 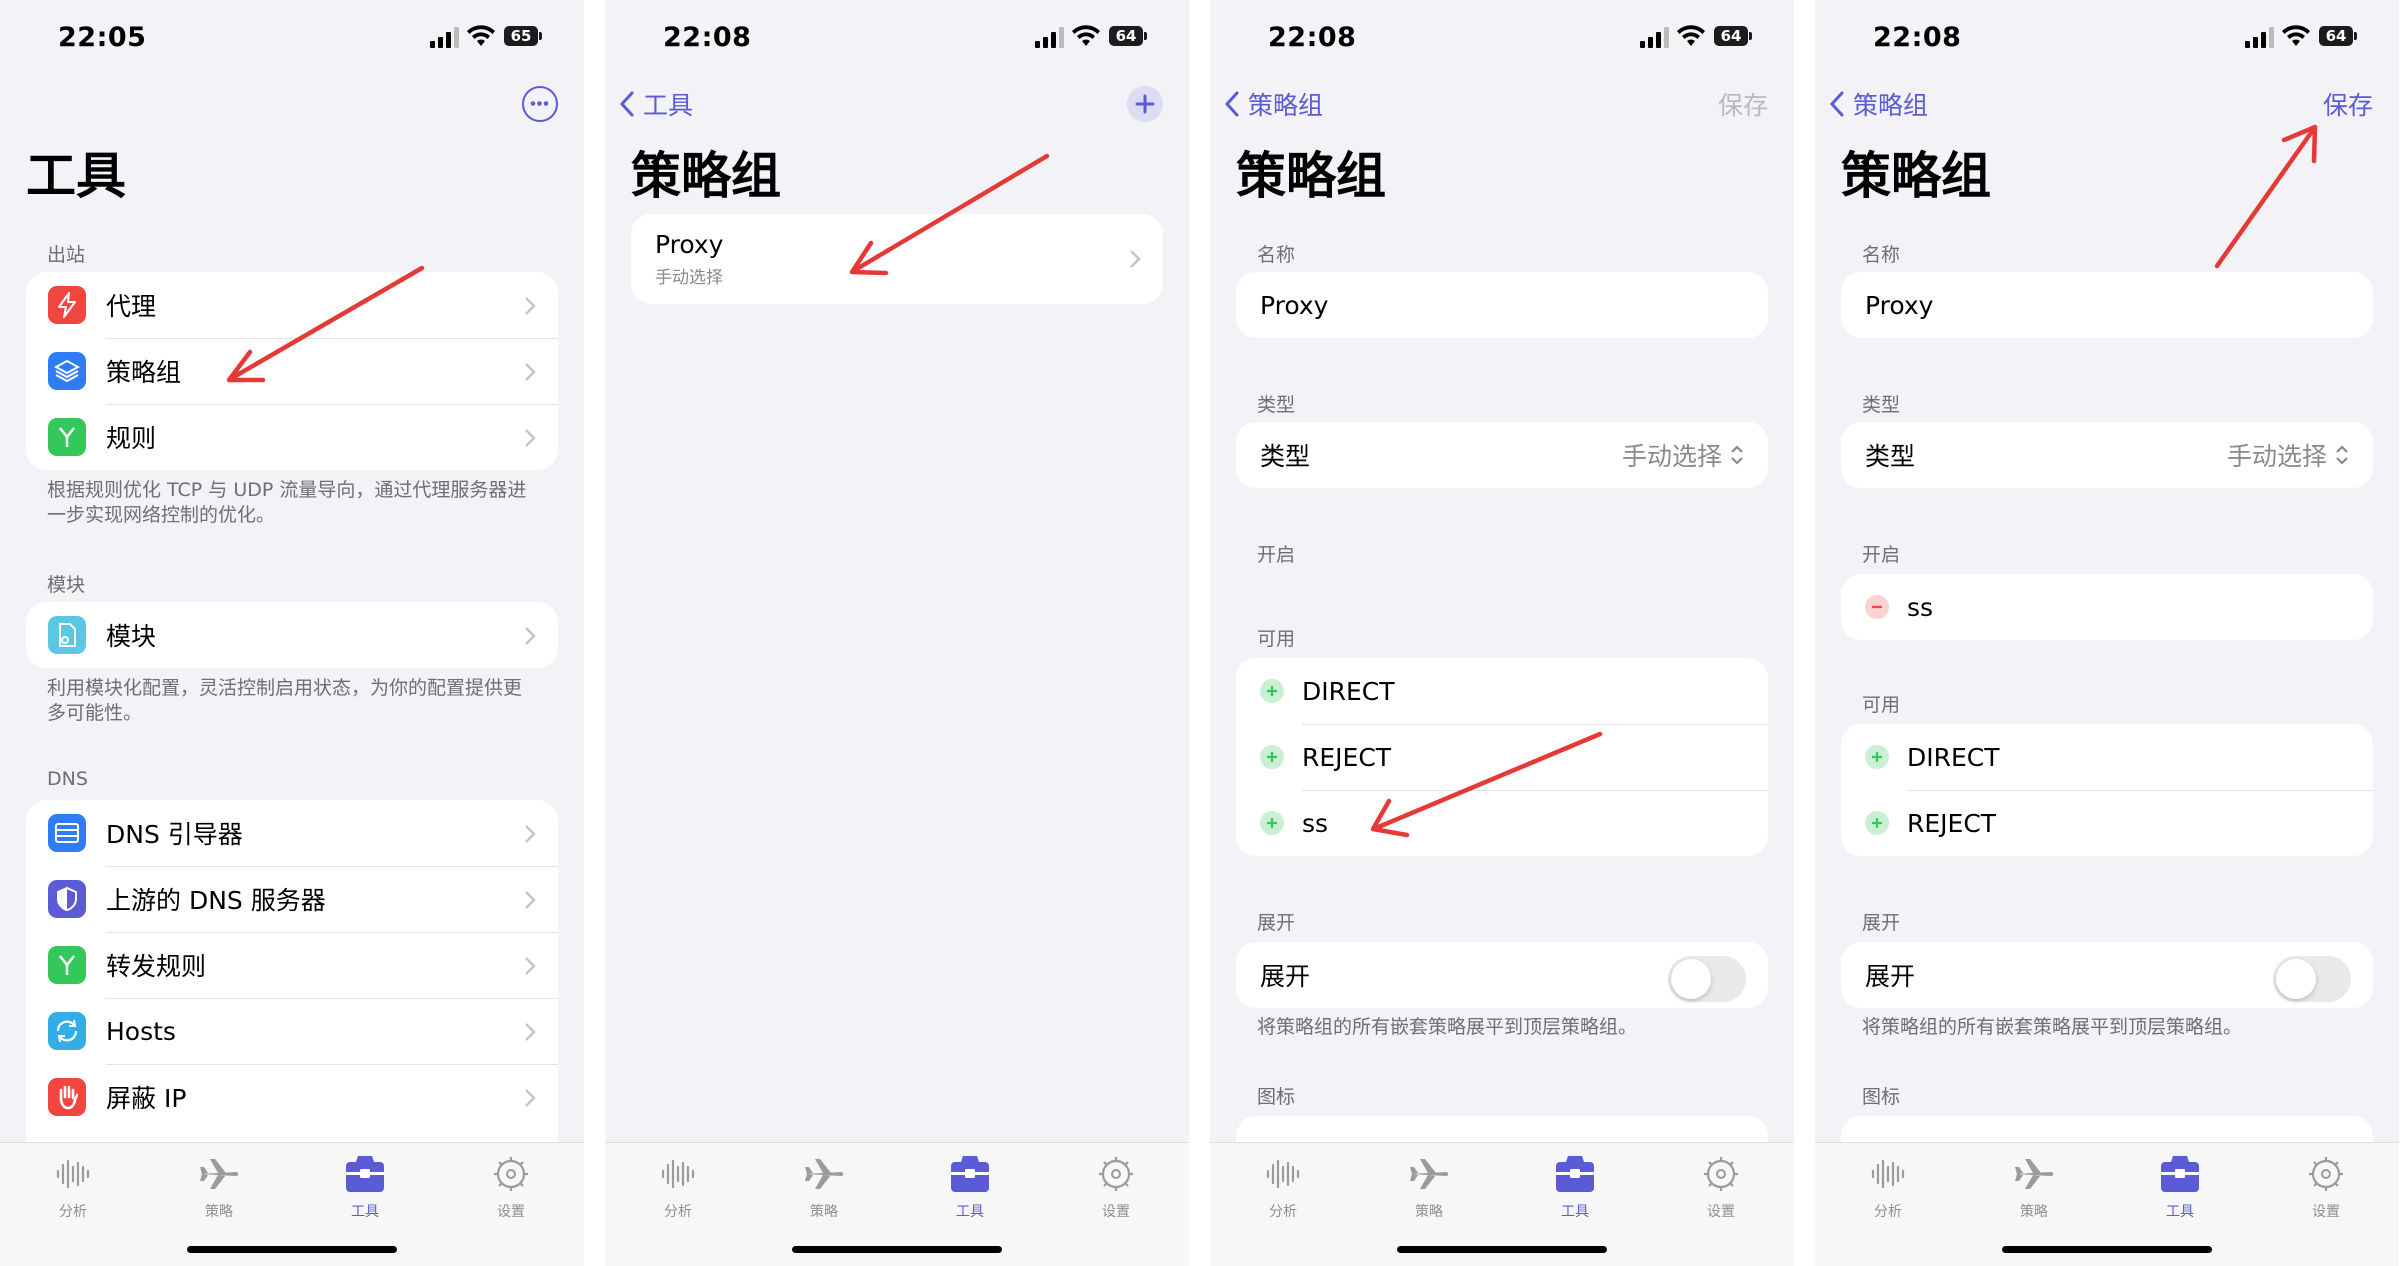 What do you see at coordinates (1145, 104) in the screenshot?
I see `add-button` at bounding box center [1145, 104].